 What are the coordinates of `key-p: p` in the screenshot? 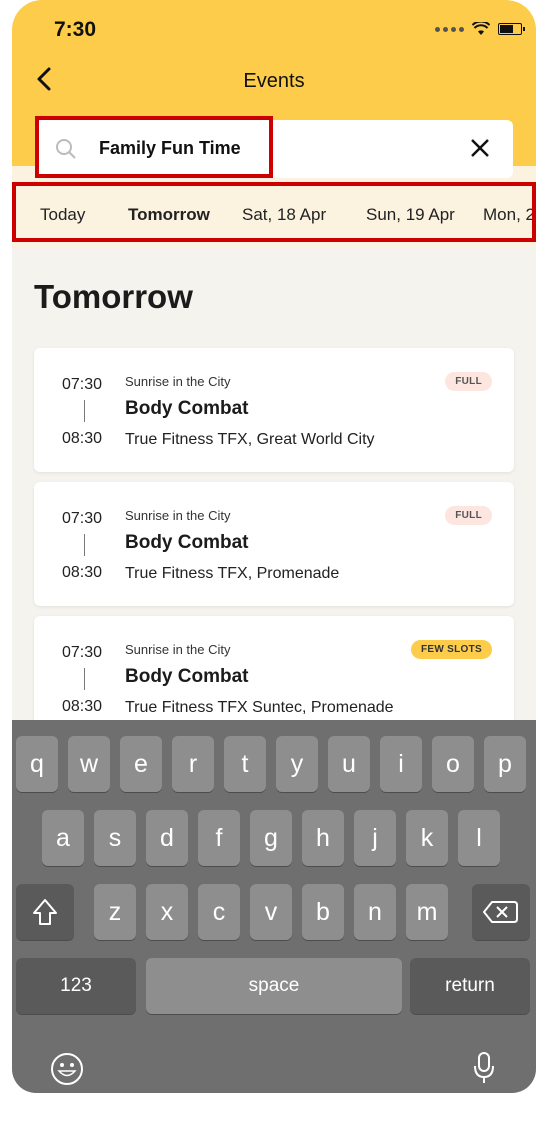 It's located at (505, 764).